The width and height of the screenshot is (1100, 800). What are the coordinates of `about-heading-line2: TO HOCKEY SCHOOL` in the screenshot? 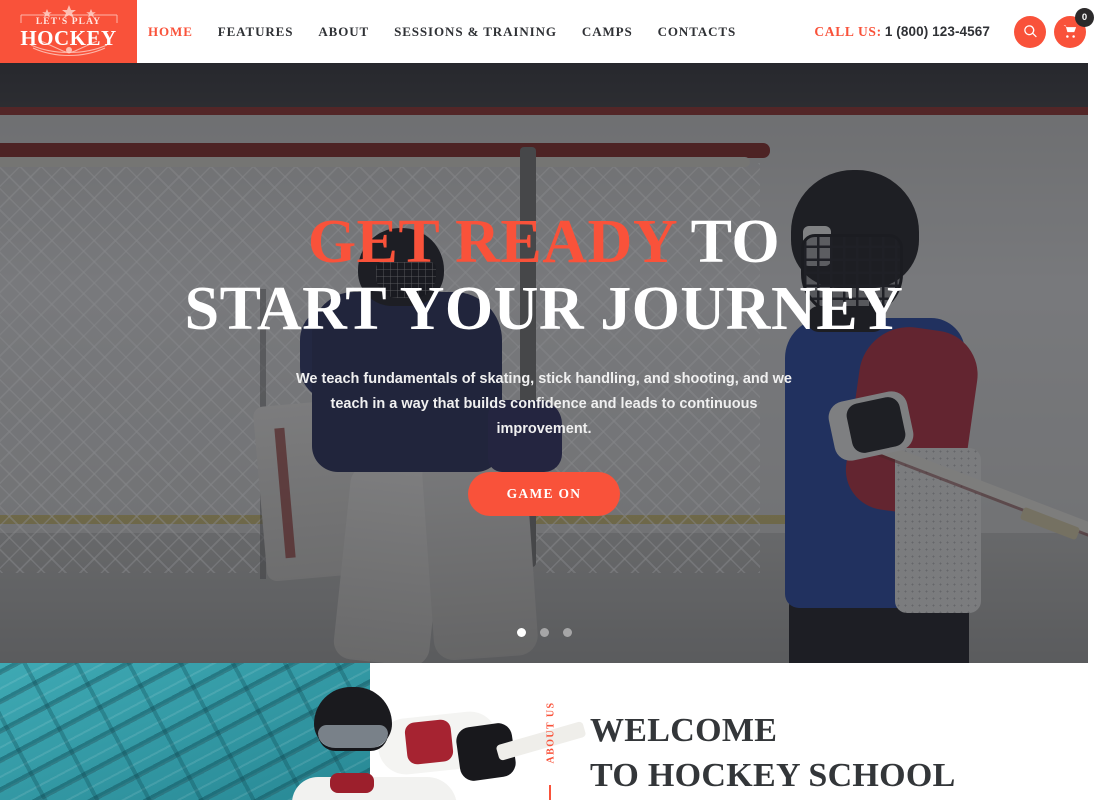 It's located at (773, 775).